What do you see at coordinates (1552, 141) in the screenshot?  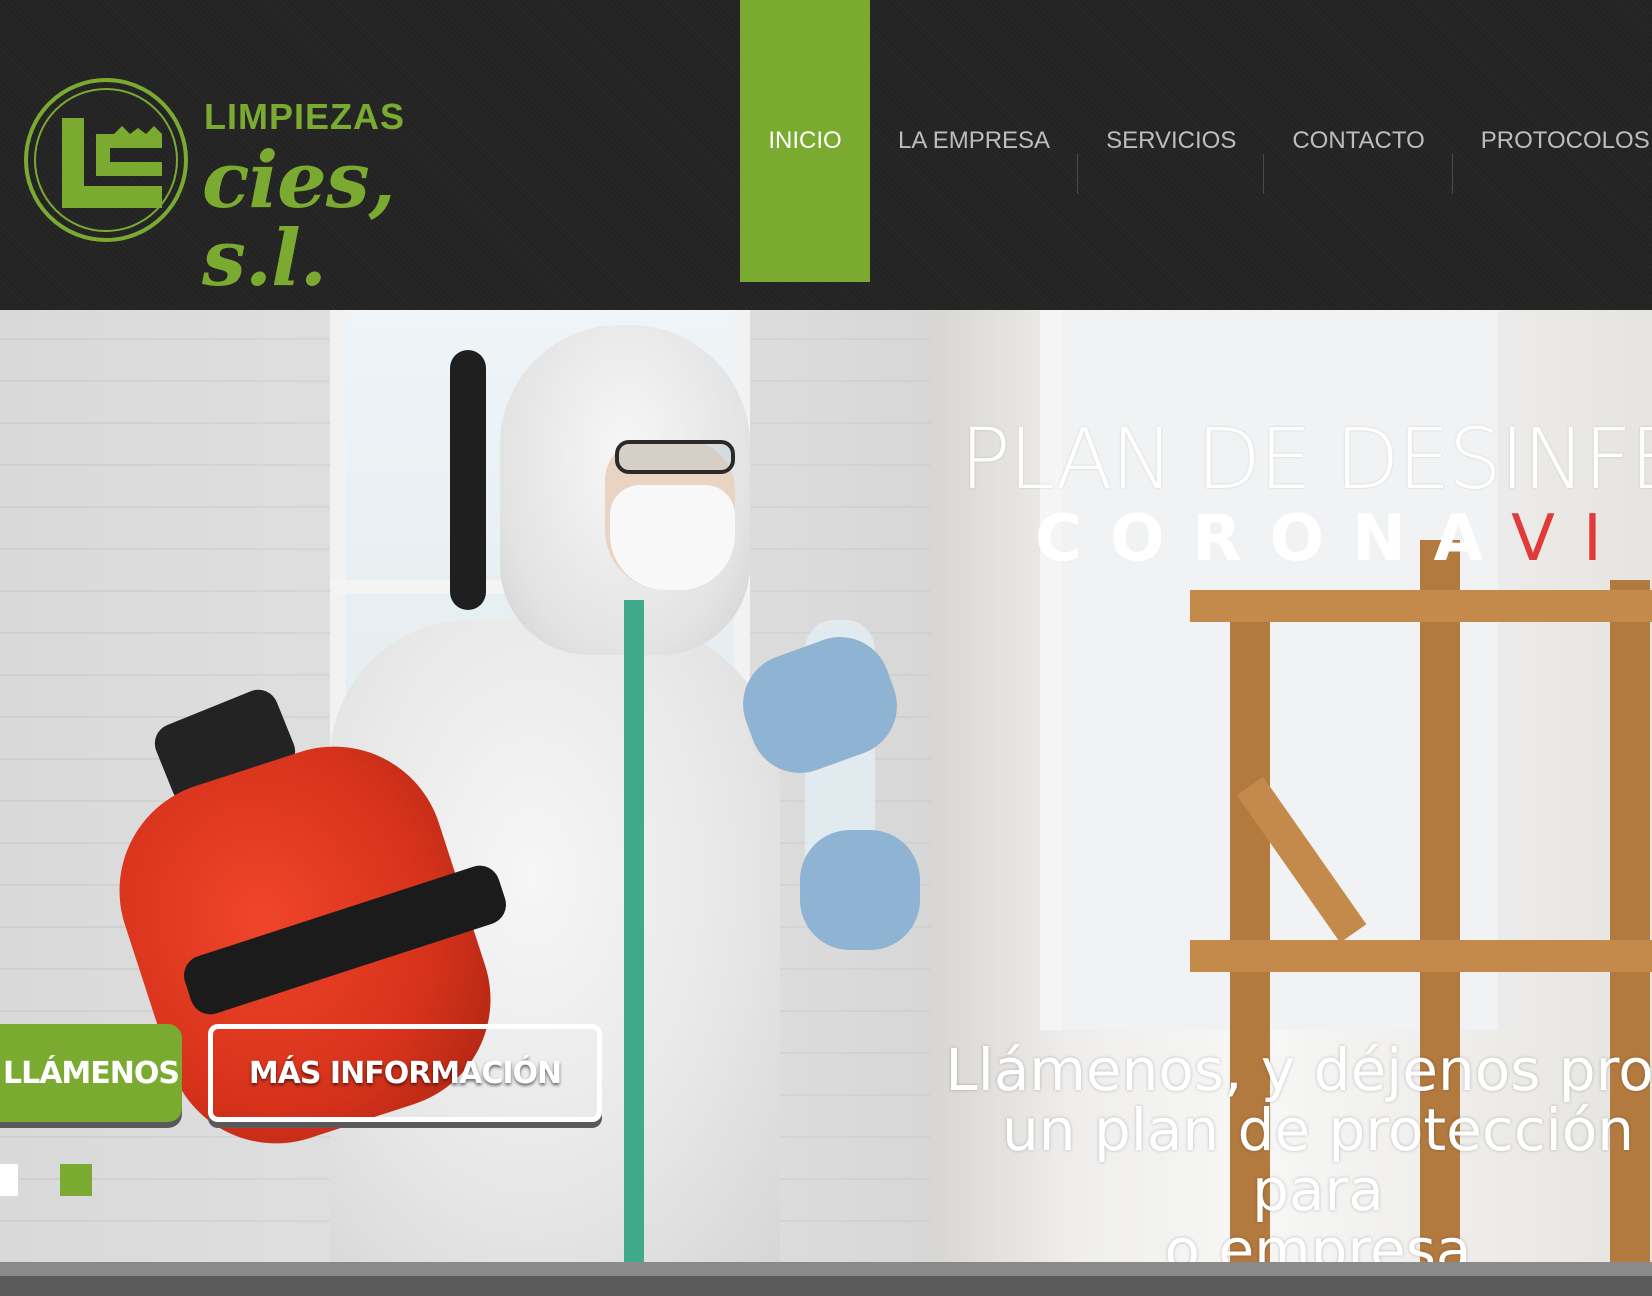 I see `nav-item-protocolos: PROTOCOLOS` at bounding box center [1552, 141].